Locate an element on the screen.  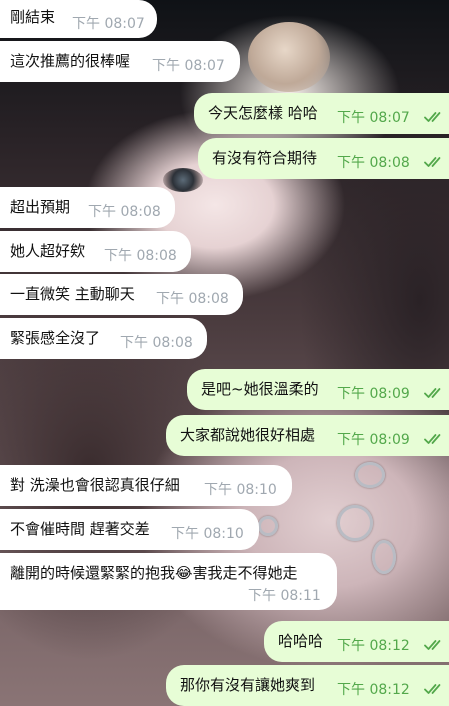
message-text: 超出預期 is located at coordinates (40, 207).